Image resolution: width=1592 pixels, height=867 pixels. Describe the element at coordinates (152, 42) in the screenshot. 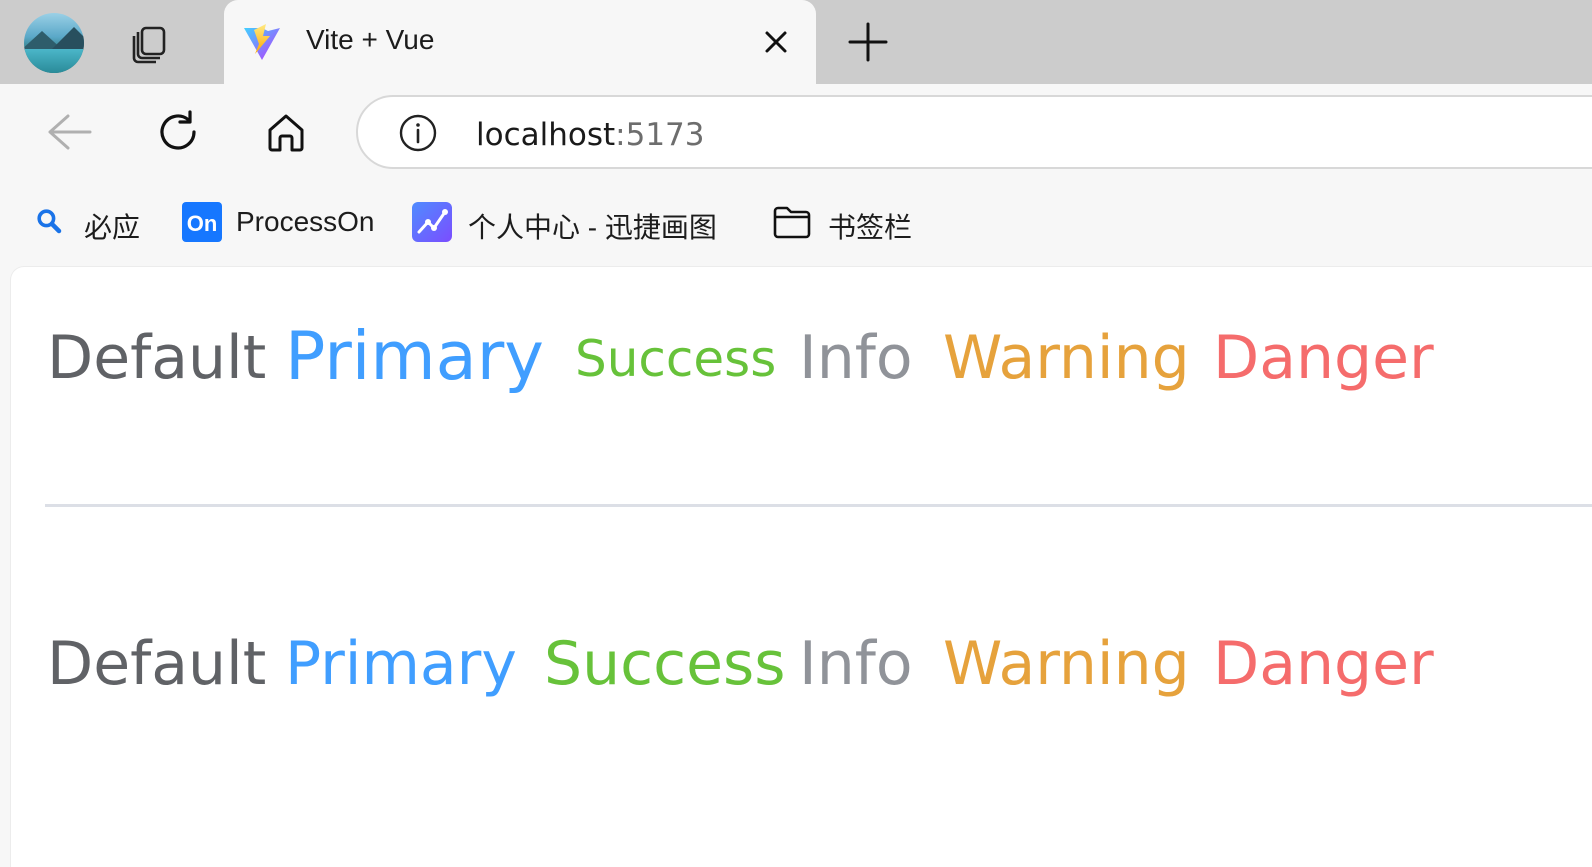

I see `workspaces-icon` at that location.